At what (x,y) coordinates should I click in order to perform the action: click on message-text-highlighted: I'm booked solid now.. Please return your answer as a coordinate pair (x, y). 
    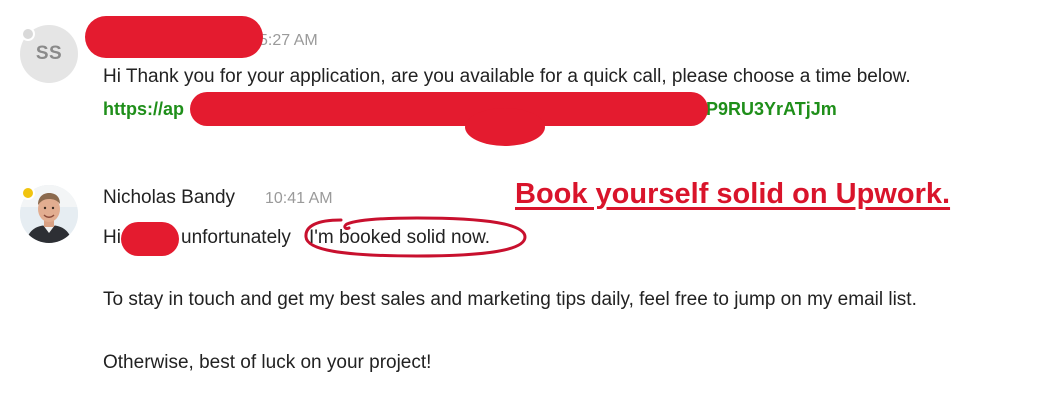
    Looking at the image, I should click on (400, 237).